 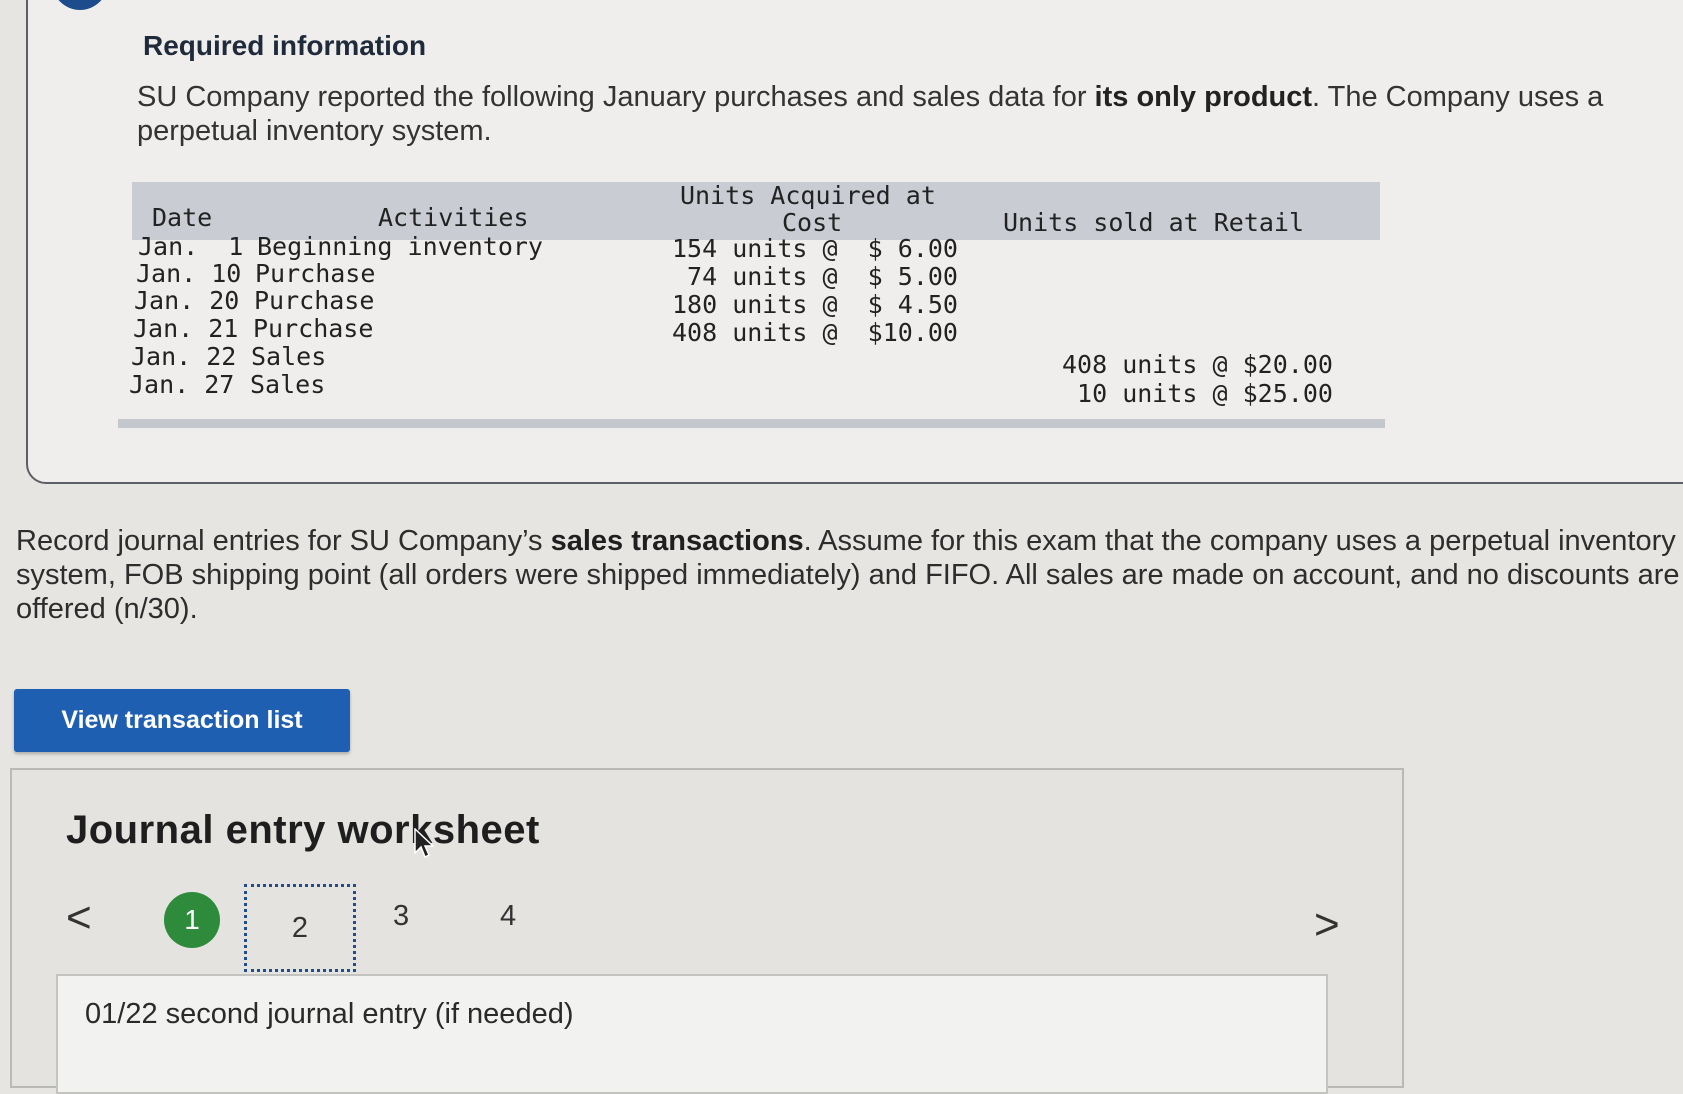 I want to click on next-arrow-icon: >, so click(x=1327, y=925).